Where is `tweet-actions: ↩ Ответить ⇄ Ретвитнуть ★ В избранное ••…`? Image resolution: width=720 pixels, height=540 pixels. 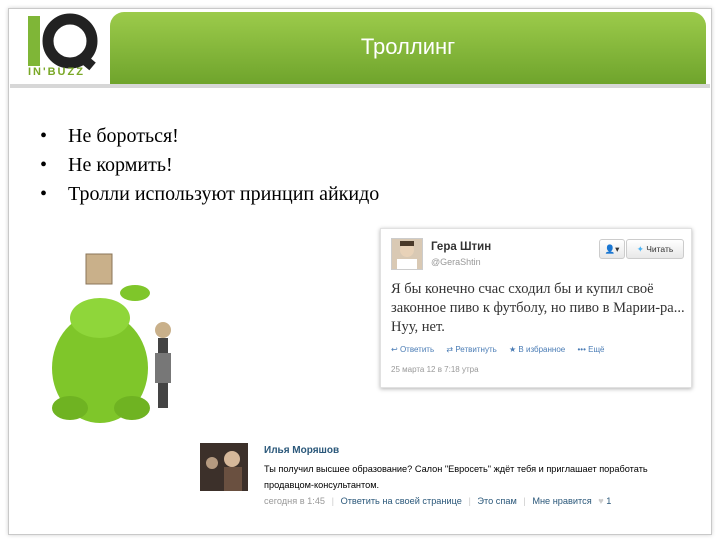 tweet-actions: ↩ Ответить ⇄ Ретвитнуть ★ В избранное ••… is located at coordinates (502, 349).